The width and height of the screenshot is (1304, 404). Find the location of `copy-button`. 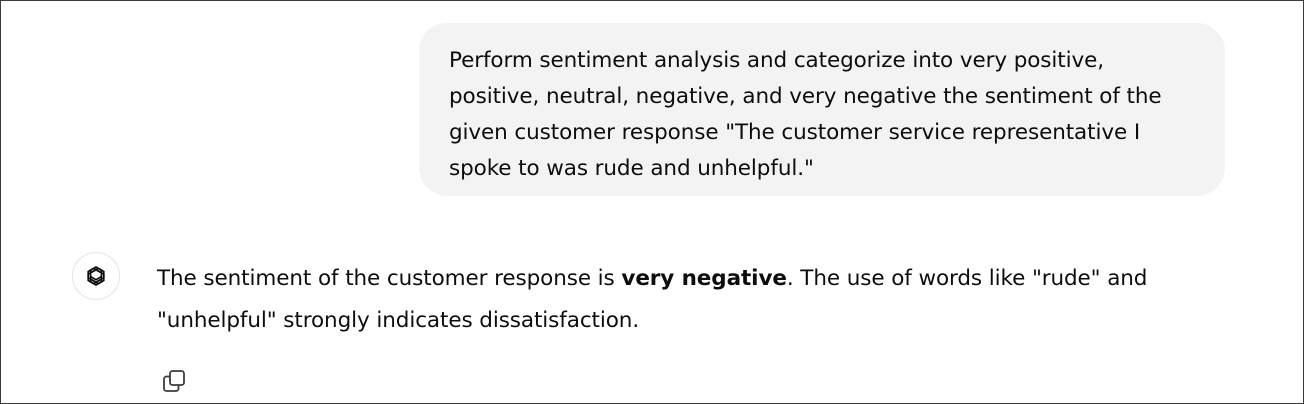

copy-button is located at coordinates (174, 381).